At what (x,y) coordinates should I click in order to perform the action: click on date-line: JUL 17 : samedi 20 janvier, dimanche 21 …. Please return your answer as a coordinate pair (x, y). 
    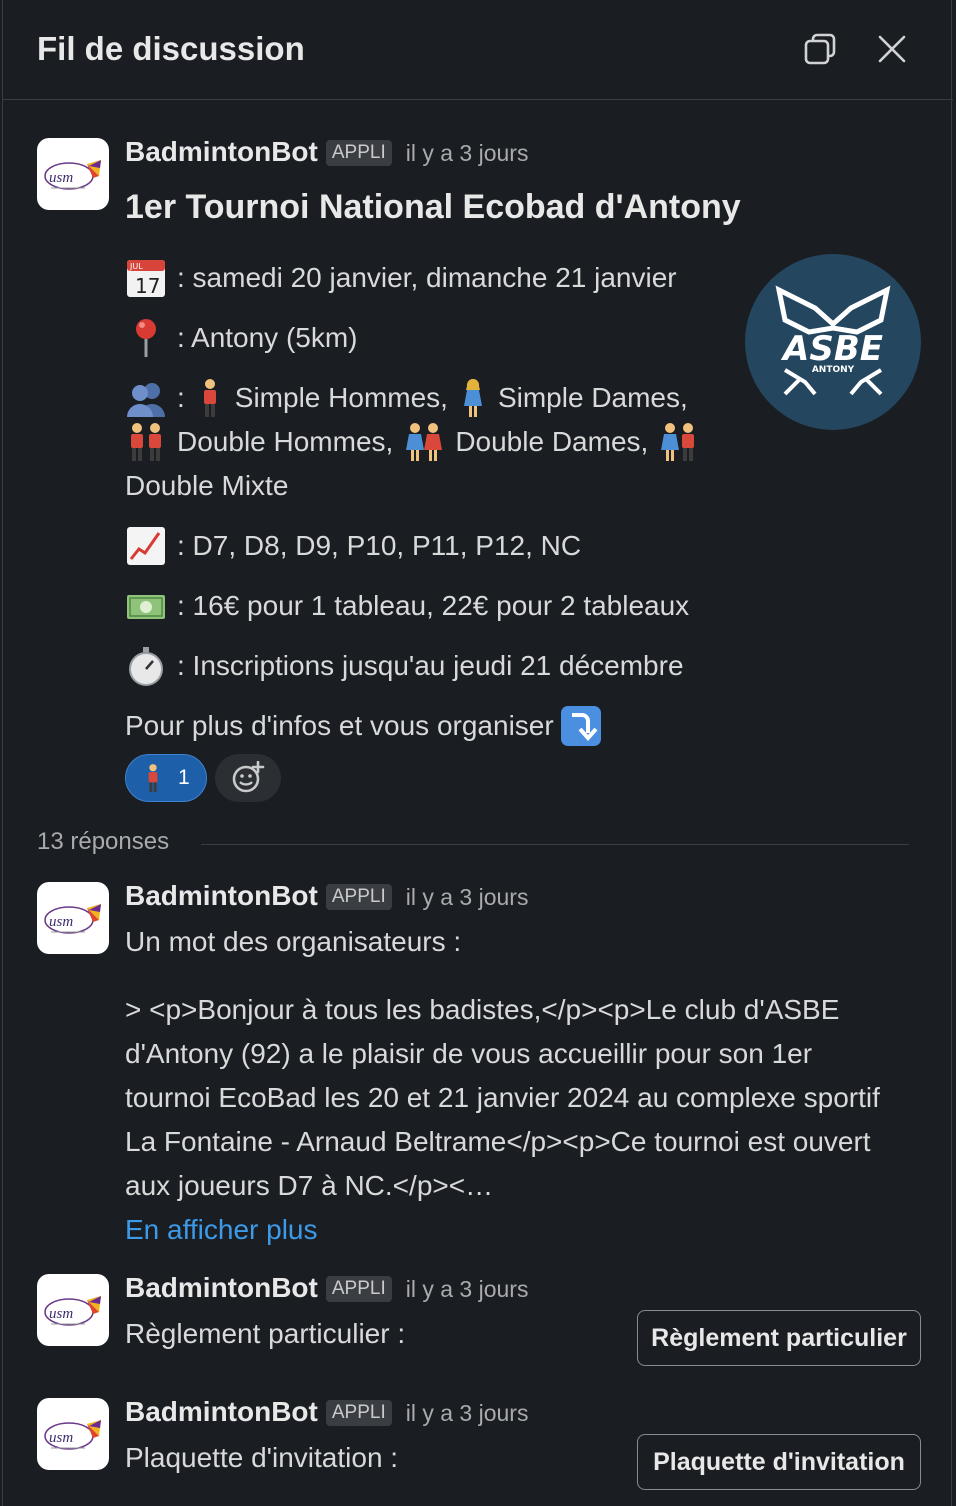
    Looking at the image, I should click on (401, 278).